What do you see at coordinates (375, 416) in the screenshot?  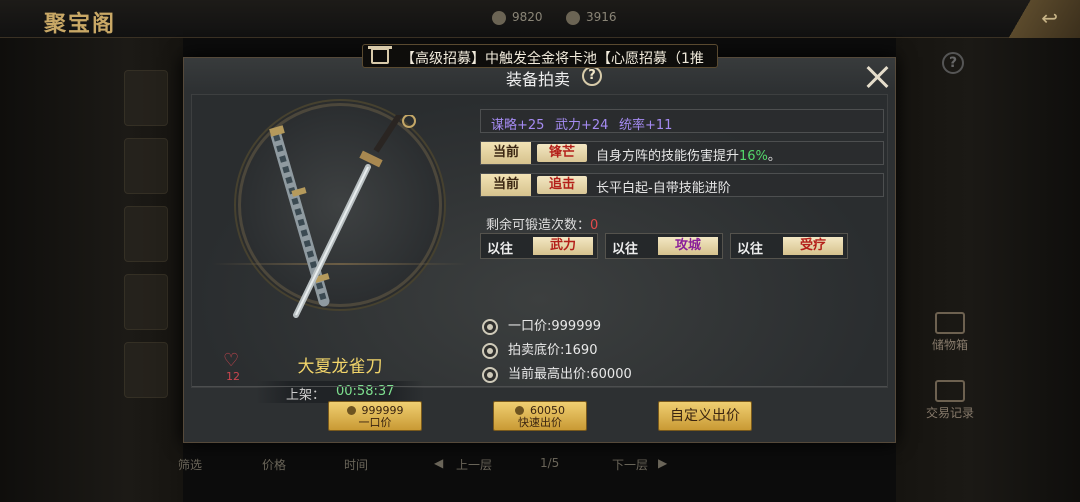 I see `buyout-button: 999999 一口价` at bounding box center [375, 416].